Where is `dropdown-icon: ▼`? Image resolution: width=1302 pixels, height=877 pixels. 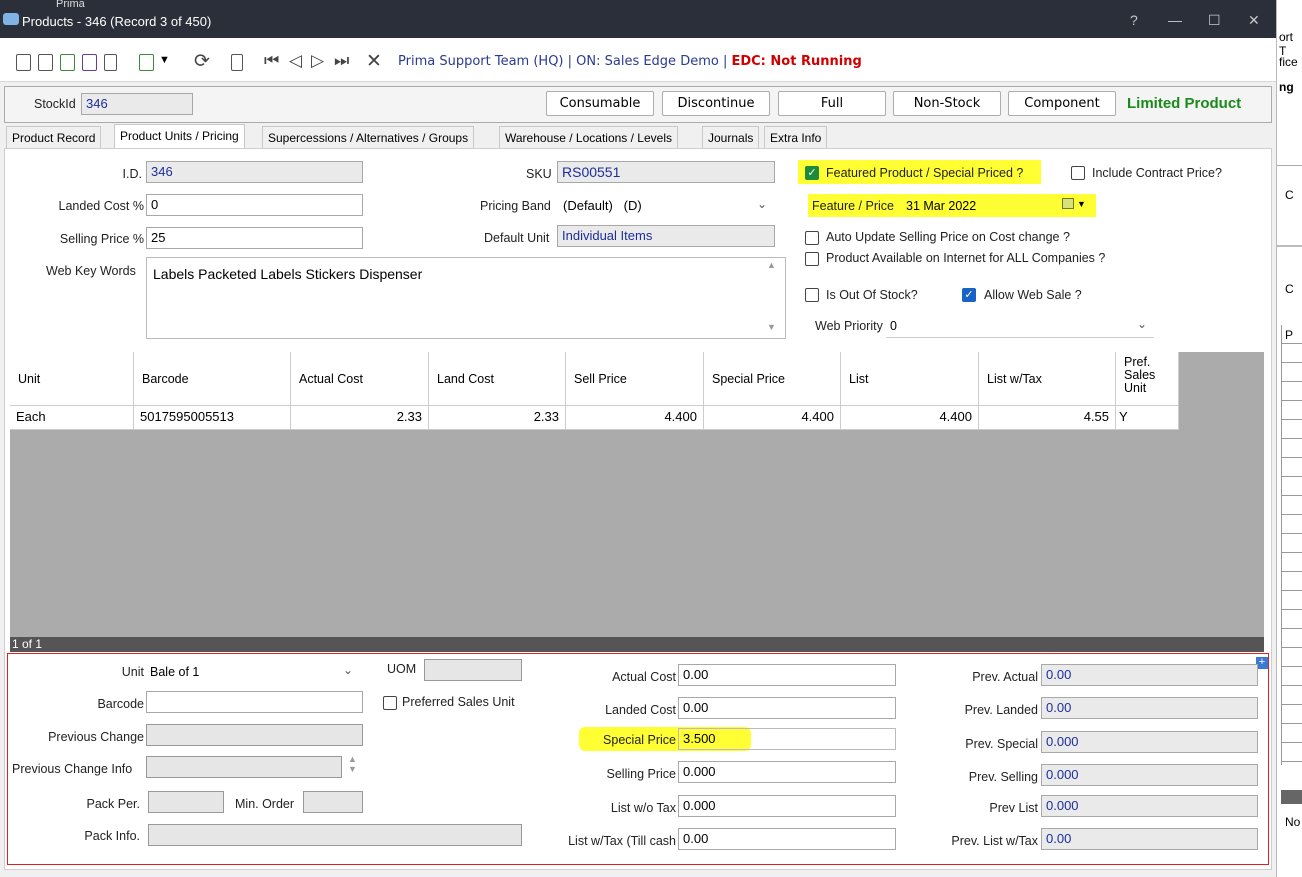 dropdown-icon: ▼ is located at coordinates (164, 60).